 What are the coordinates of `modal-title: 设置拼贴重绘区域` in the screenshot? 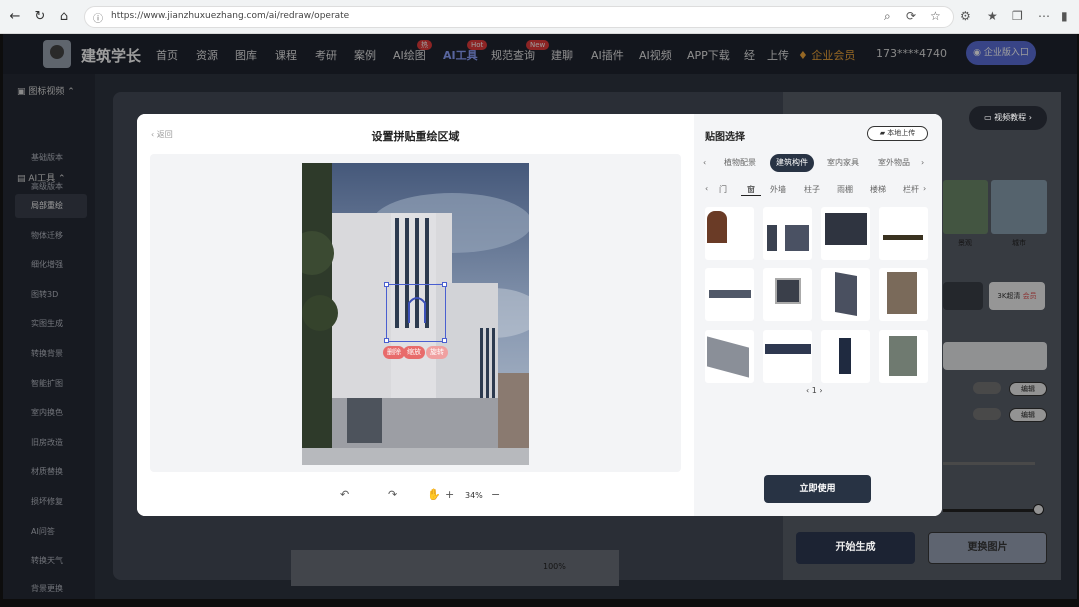 It's located at (415, 136).